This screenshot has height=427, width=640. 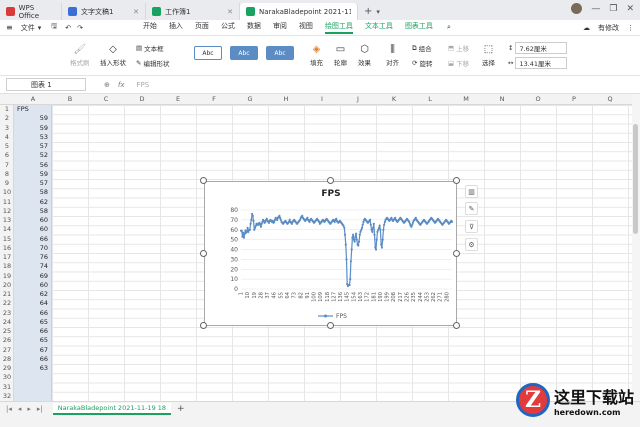 I want to click on fx-label: fx, so click(x=121, y=85).